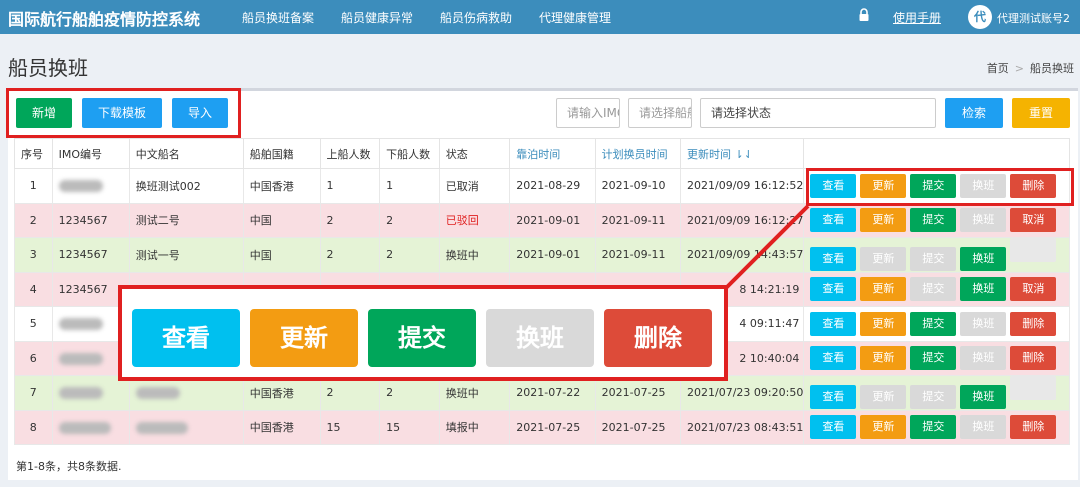 Image resolution: width=1080 pixels, height=487 pixels. What do you see at coordinates (281, 220) in the screenshot?
I see `row-nationality: 中国` at bounding box center [281, 220].